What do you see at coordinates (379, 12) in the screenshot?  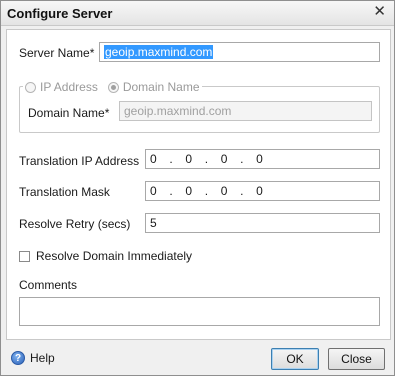 I see `close-icon: ✕` at bounding box center [379, 12].